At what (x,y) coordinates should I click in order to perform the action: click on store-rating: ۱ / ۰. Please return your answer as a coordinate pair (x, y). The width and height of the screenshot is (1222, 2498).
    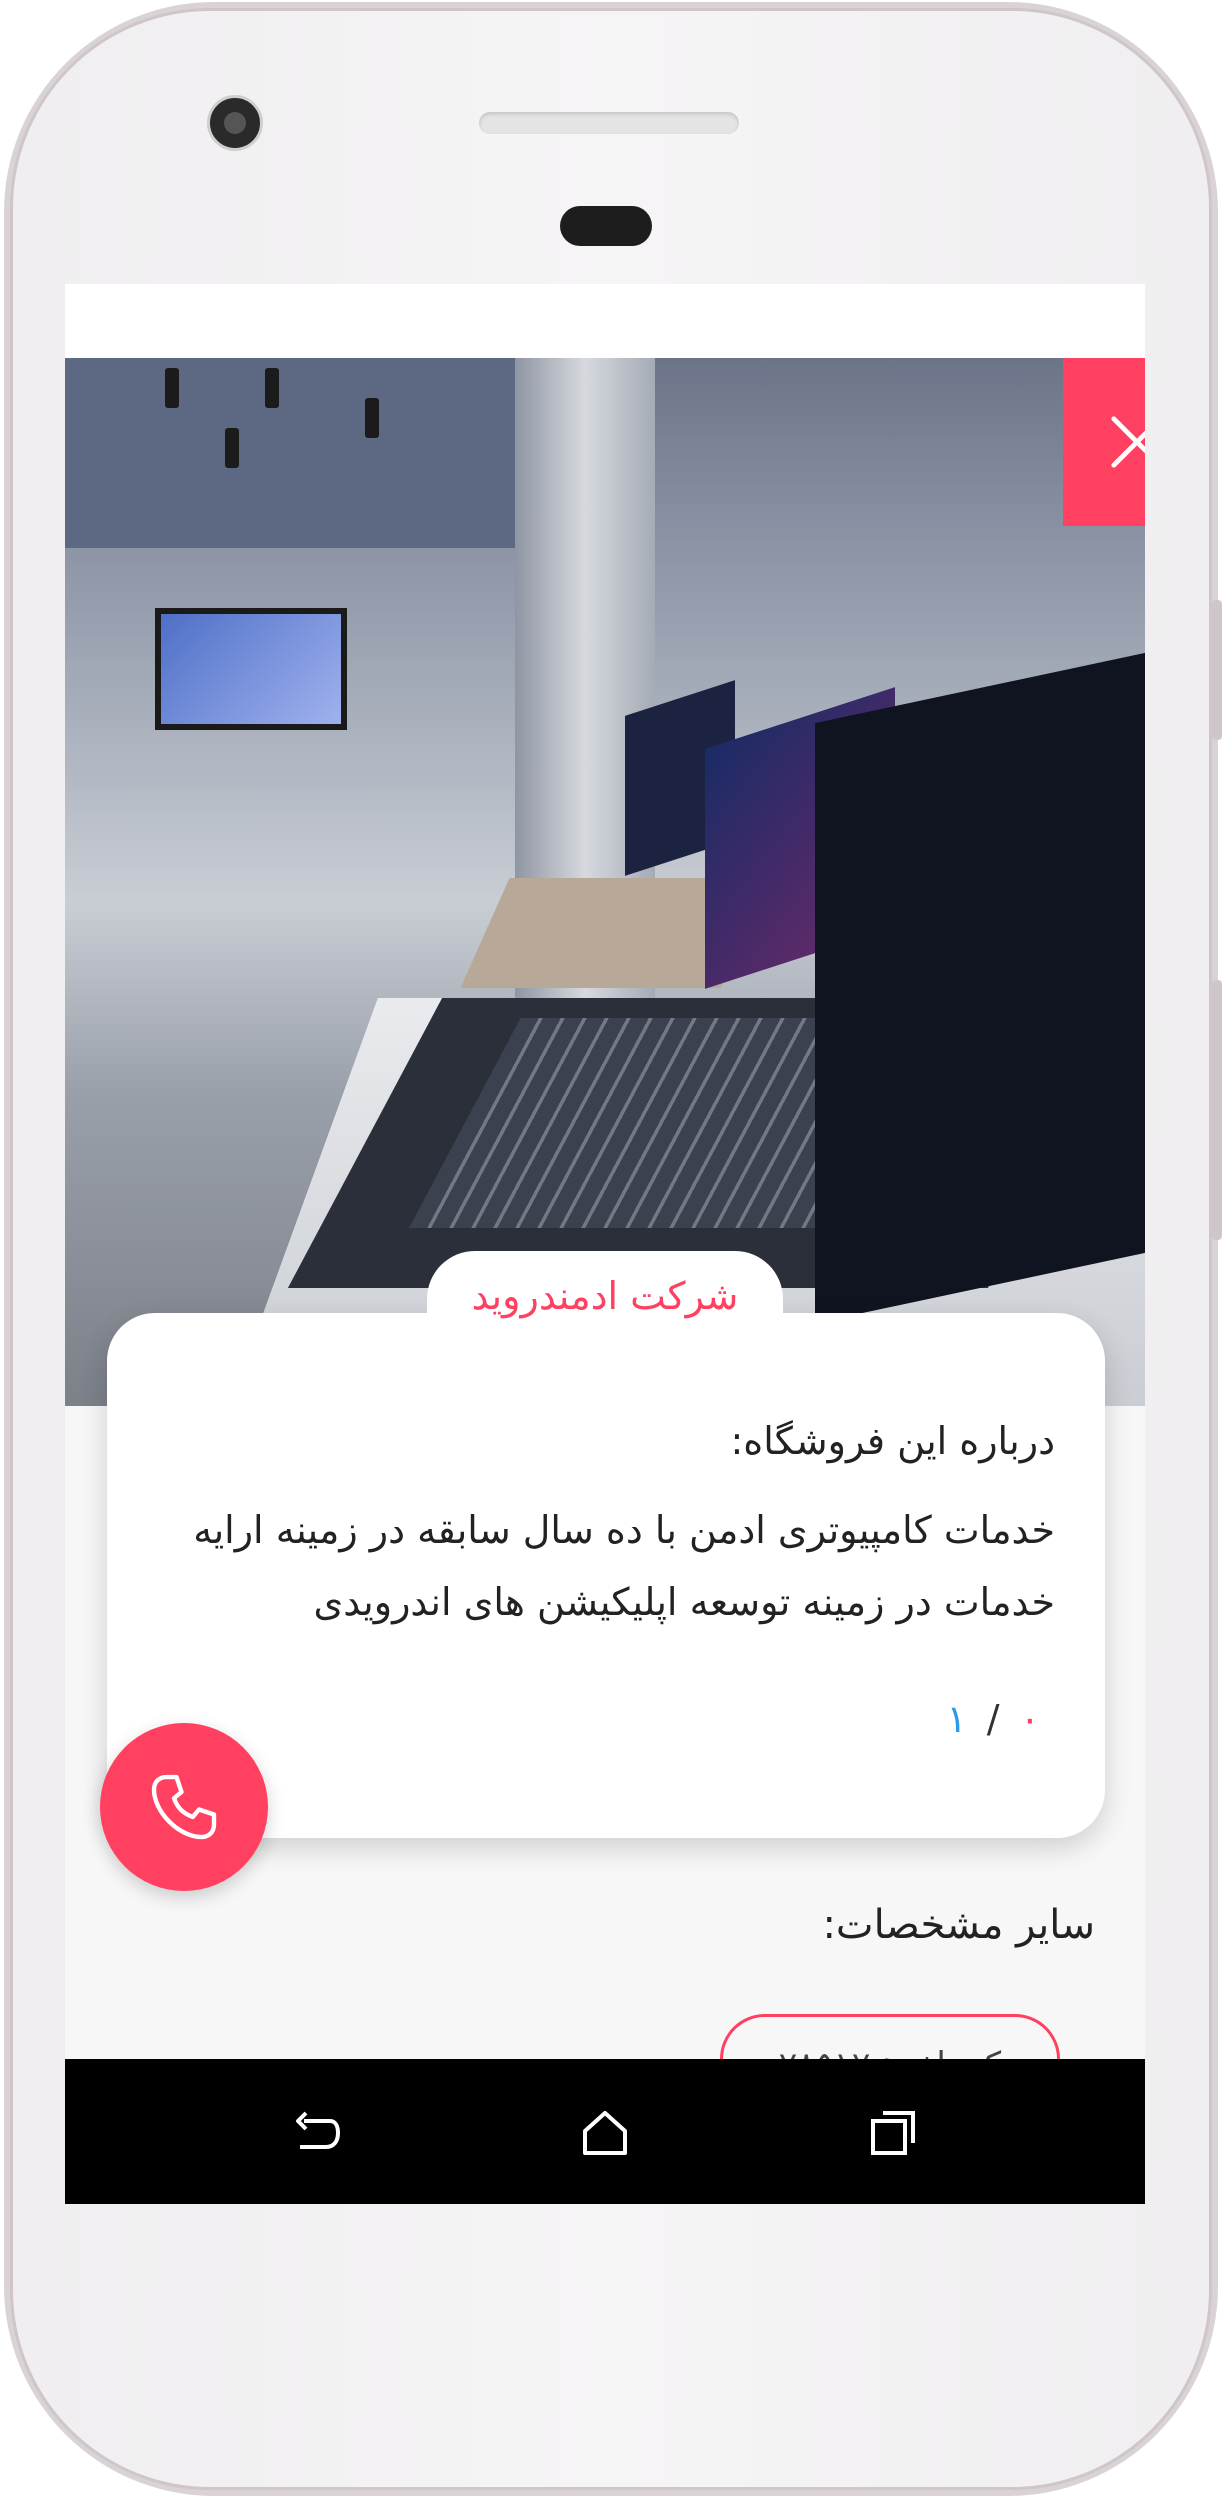
    Looking at the image, I should click on (993, 1719).